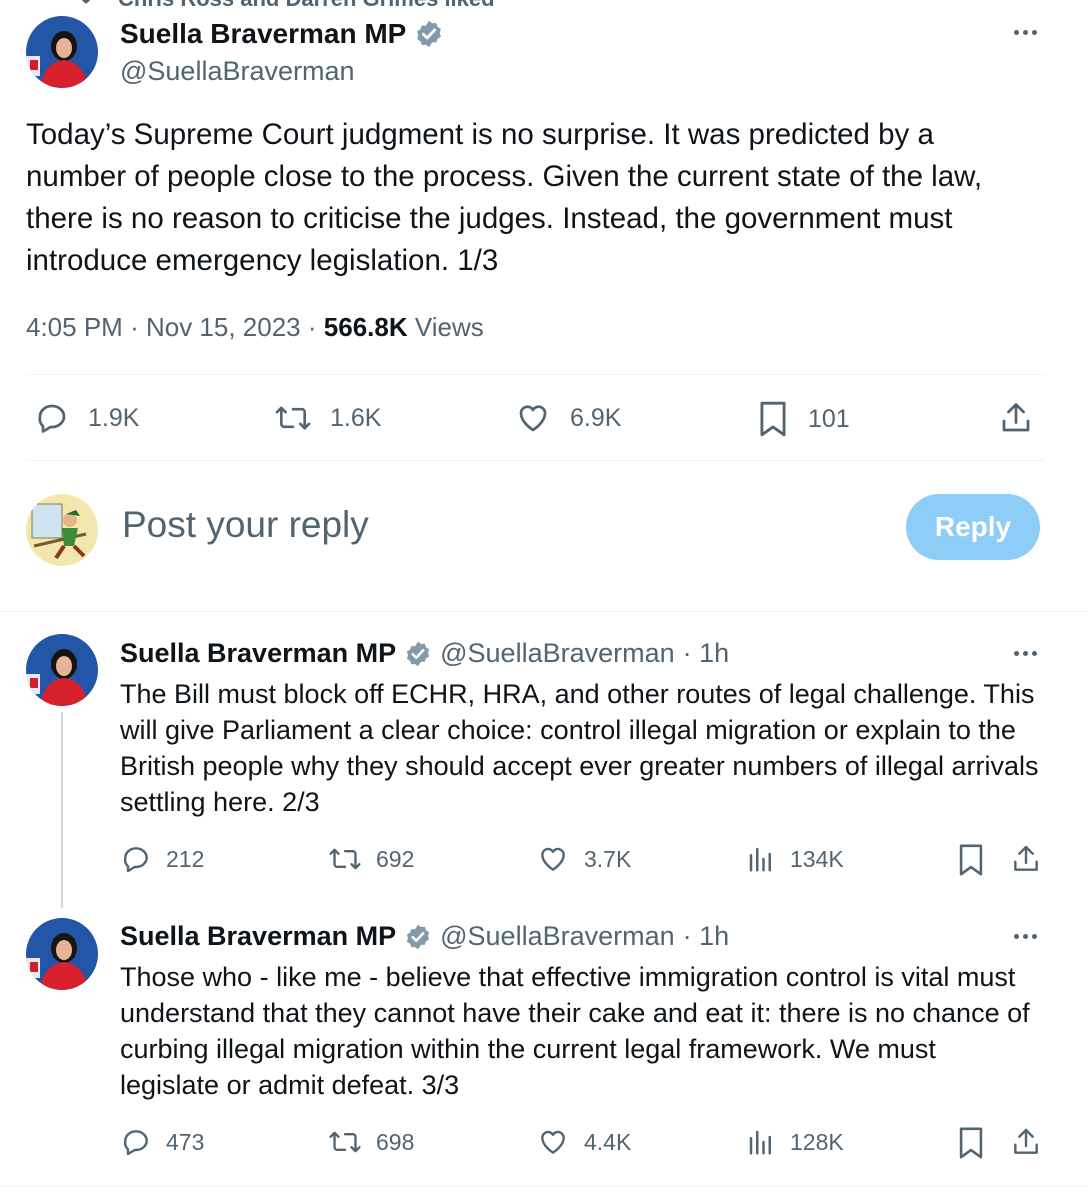  I want to click on author-name: Suella Braverman MP, so click(282, 34).